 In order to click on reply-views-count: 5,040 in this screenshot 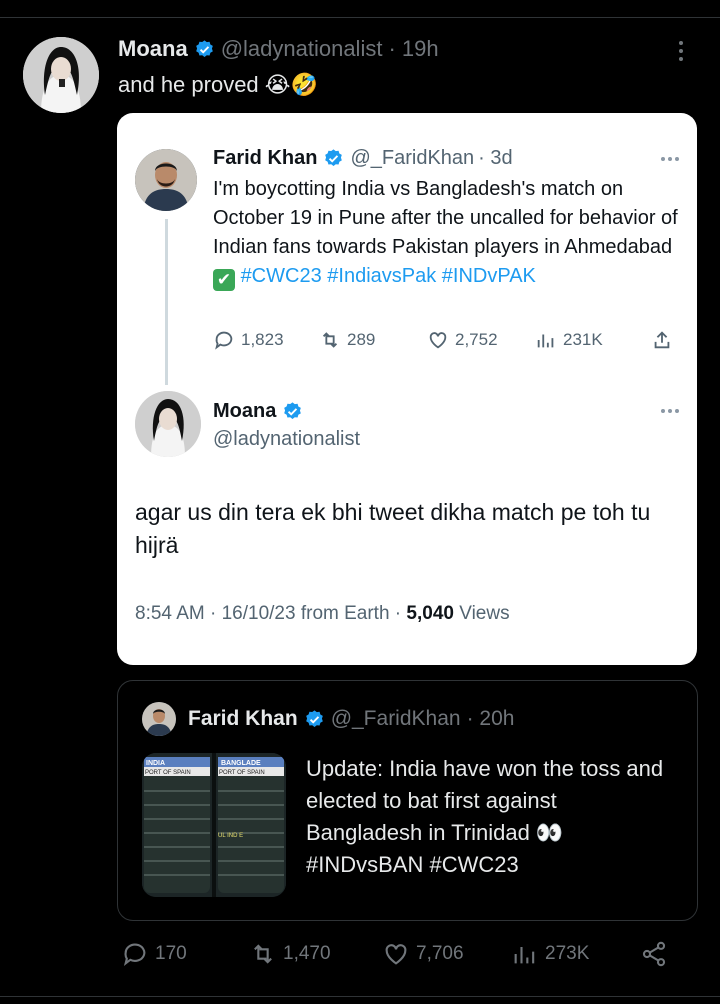, I will do `click(430, 613)`.